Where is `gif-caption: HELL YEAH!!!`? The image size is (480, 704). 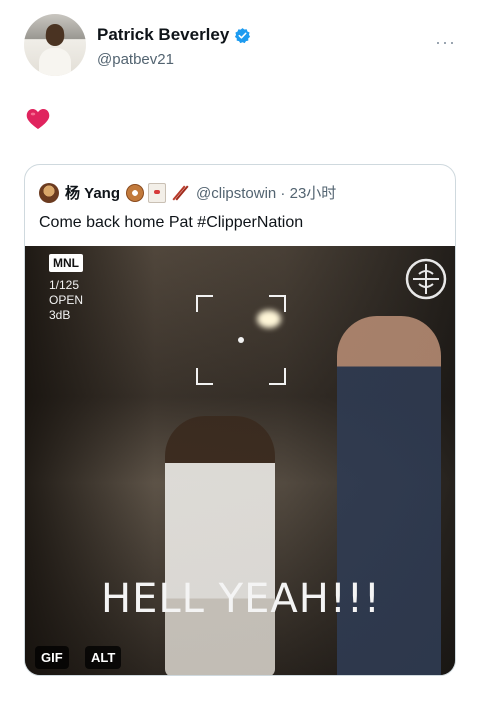
gif-caption: HELL YEAH!!! is located at coordinates (241, 599).